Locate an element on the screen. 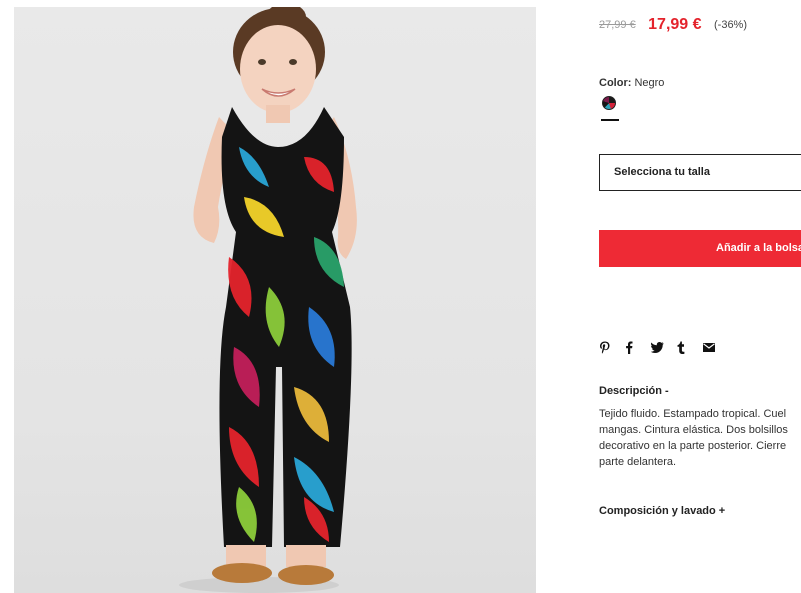  tumblr-icon is located at coordinates (690, 347).